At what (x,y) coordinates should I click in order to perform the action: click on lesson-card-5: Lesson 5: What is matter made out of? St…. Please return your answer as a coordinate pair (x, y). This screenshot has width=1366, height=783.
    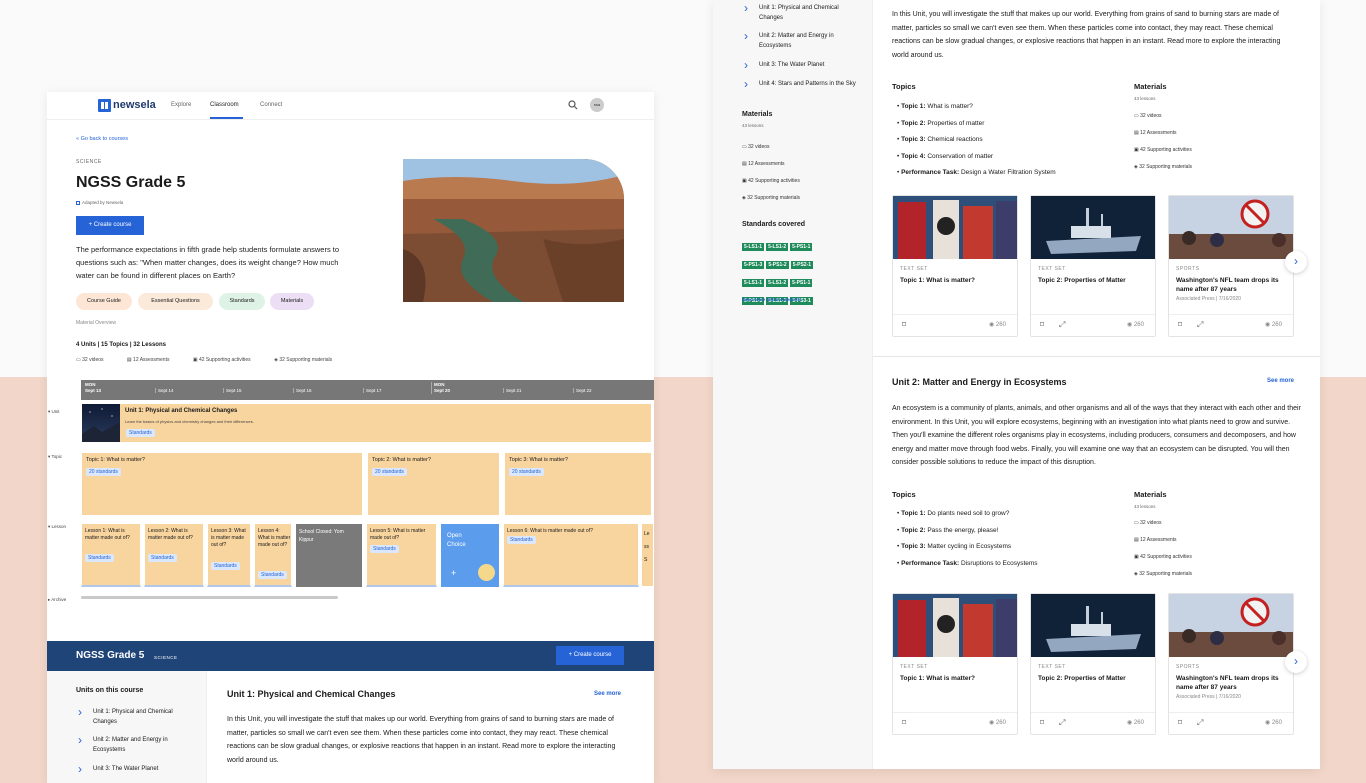
    Looking at the image, I should click on (401, 555).